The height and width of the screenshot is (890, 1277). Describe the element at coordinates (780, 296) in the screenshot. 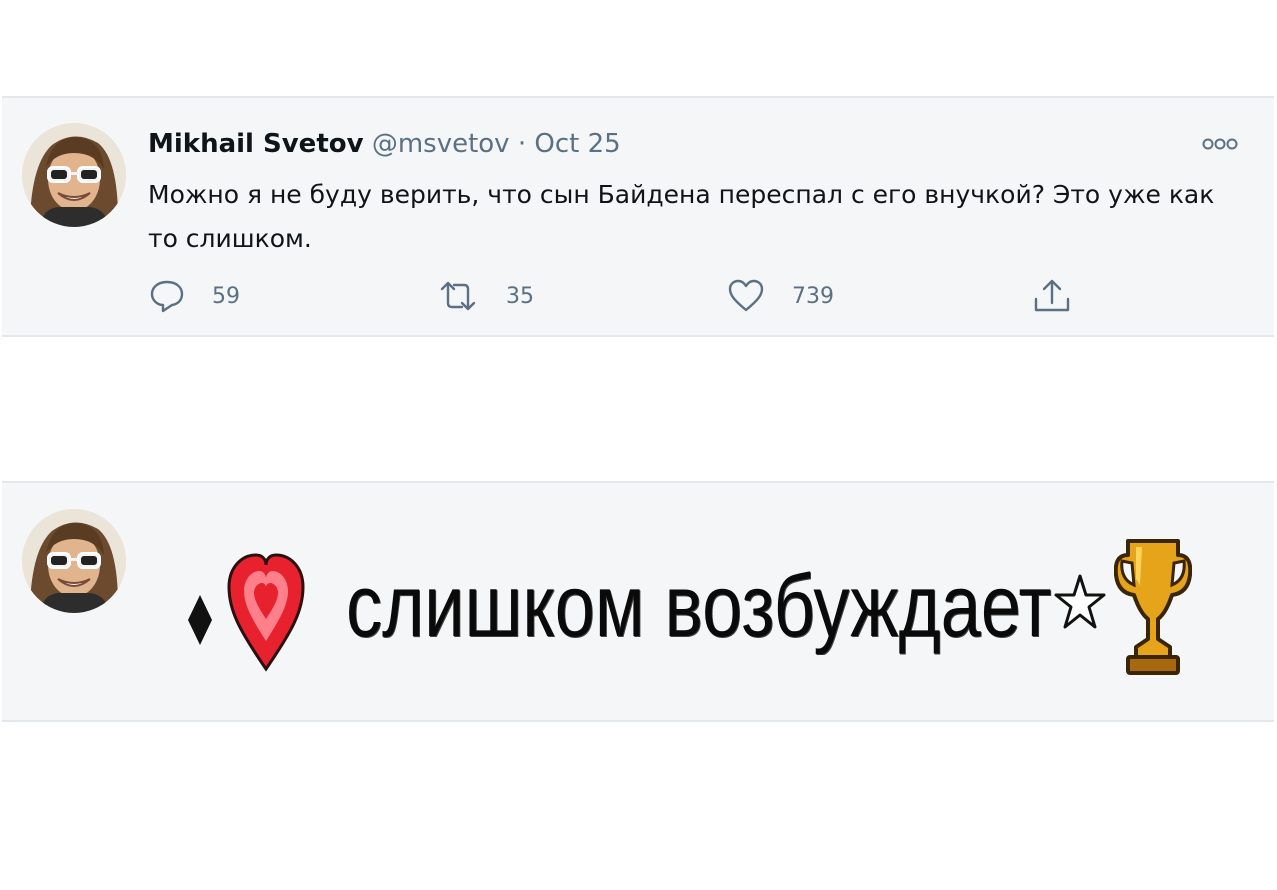

I see `like-button: 739` at that location.